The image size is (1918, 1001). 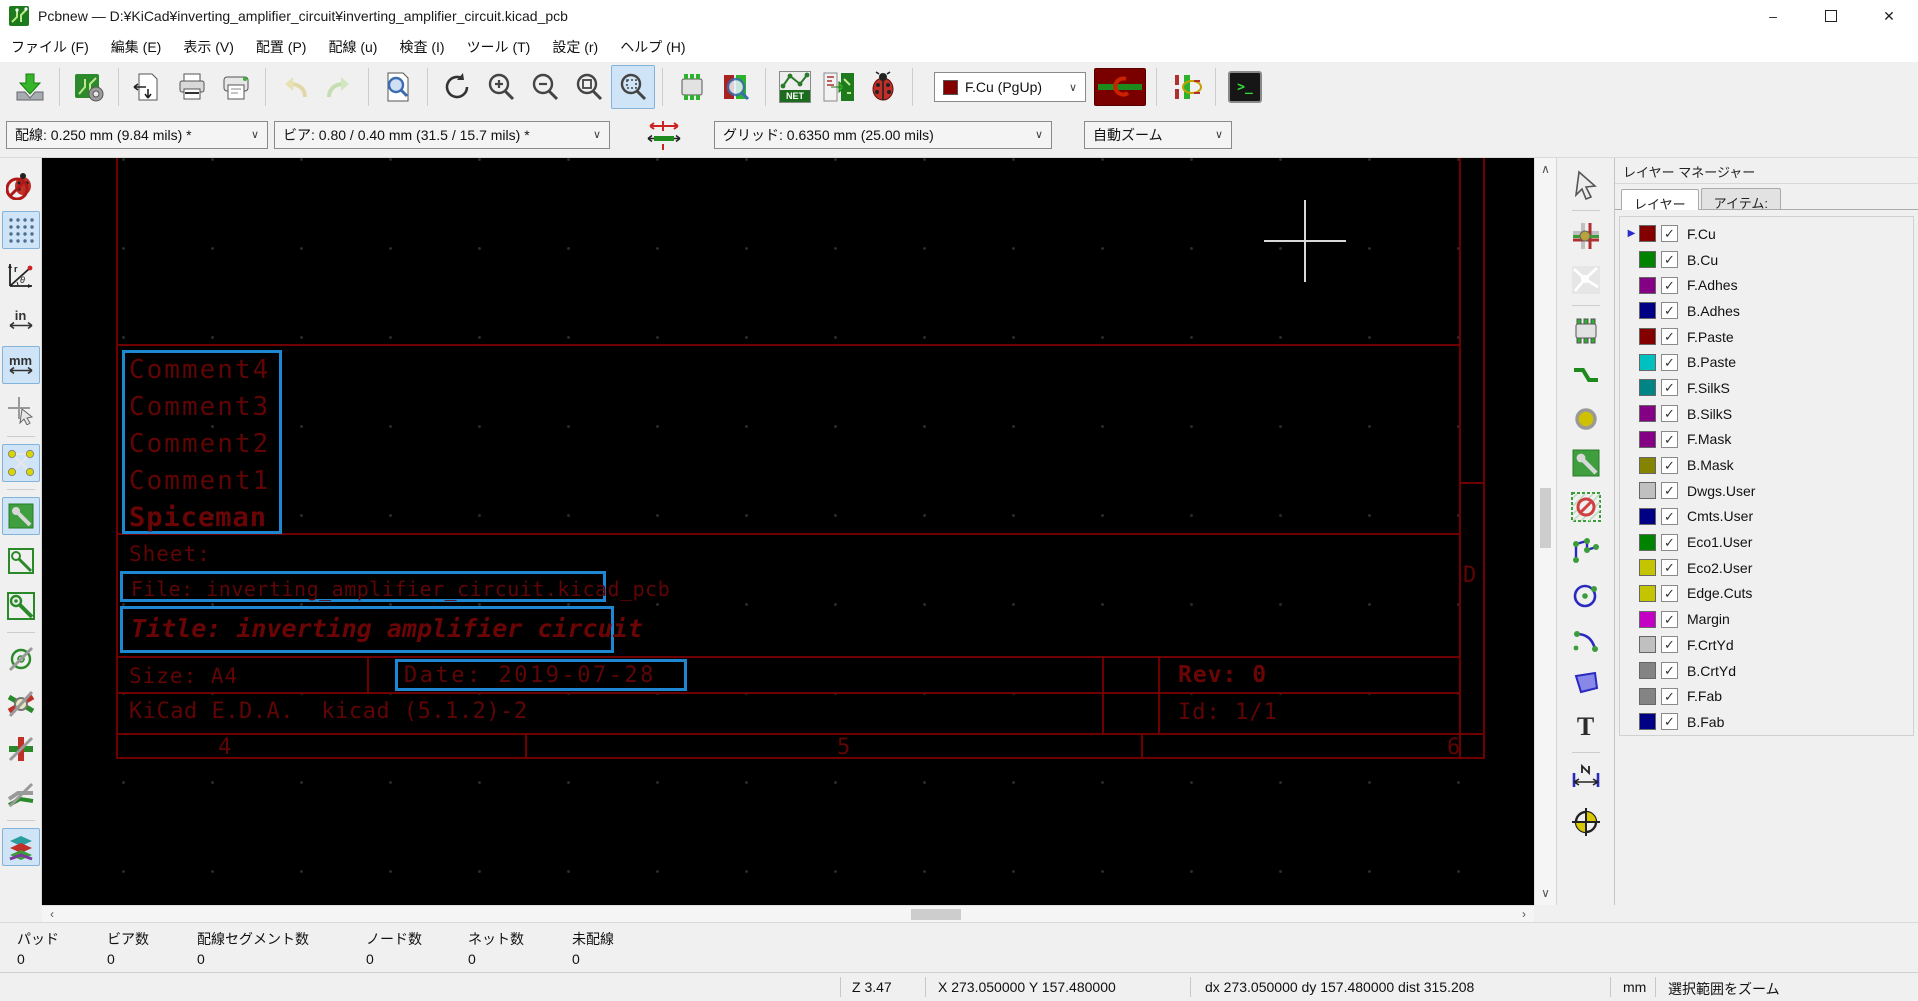 What do you see at coordinates (1766, 619) in the screenshot?
I see `layer-row: ✓ Margin` at bounding box center [1766, 619].